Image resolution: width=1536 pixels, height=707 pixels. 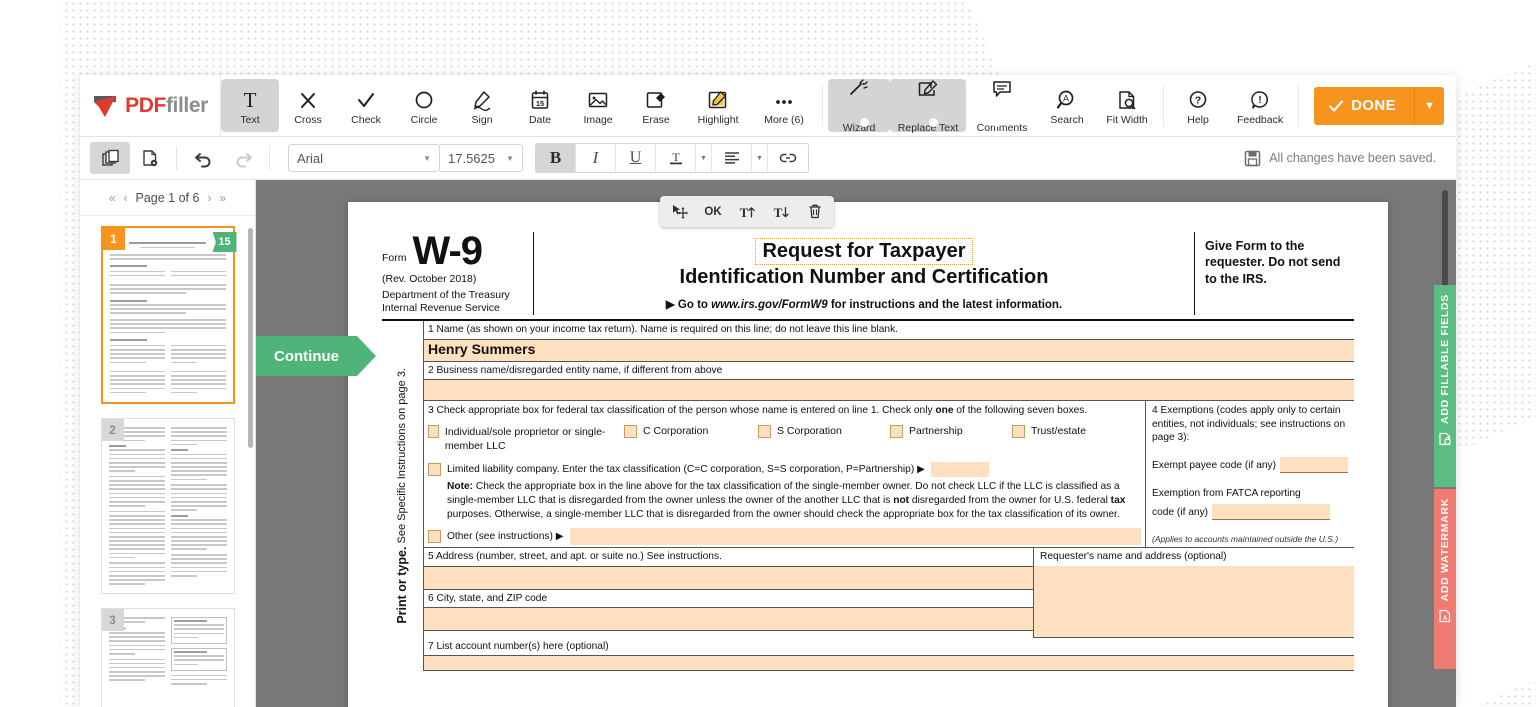 I want to click on continue-button-label: Continue, so click(x=306, y=356).